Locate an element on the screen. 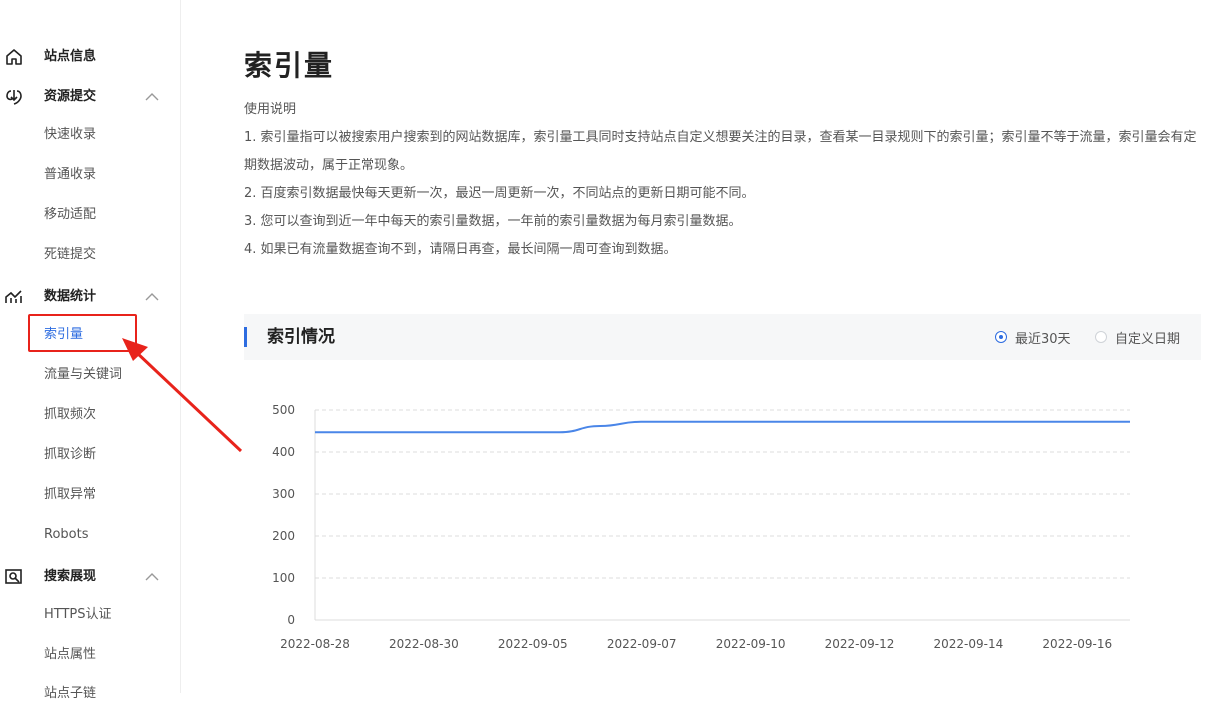 Image resolution: width=1219 pixels, height=704 pixels. instruction-line: 4. 如果已有流量数据查询不到，请隔日再查，最长间隔一周可查询到数据。 is located at coordinates (460, 249).